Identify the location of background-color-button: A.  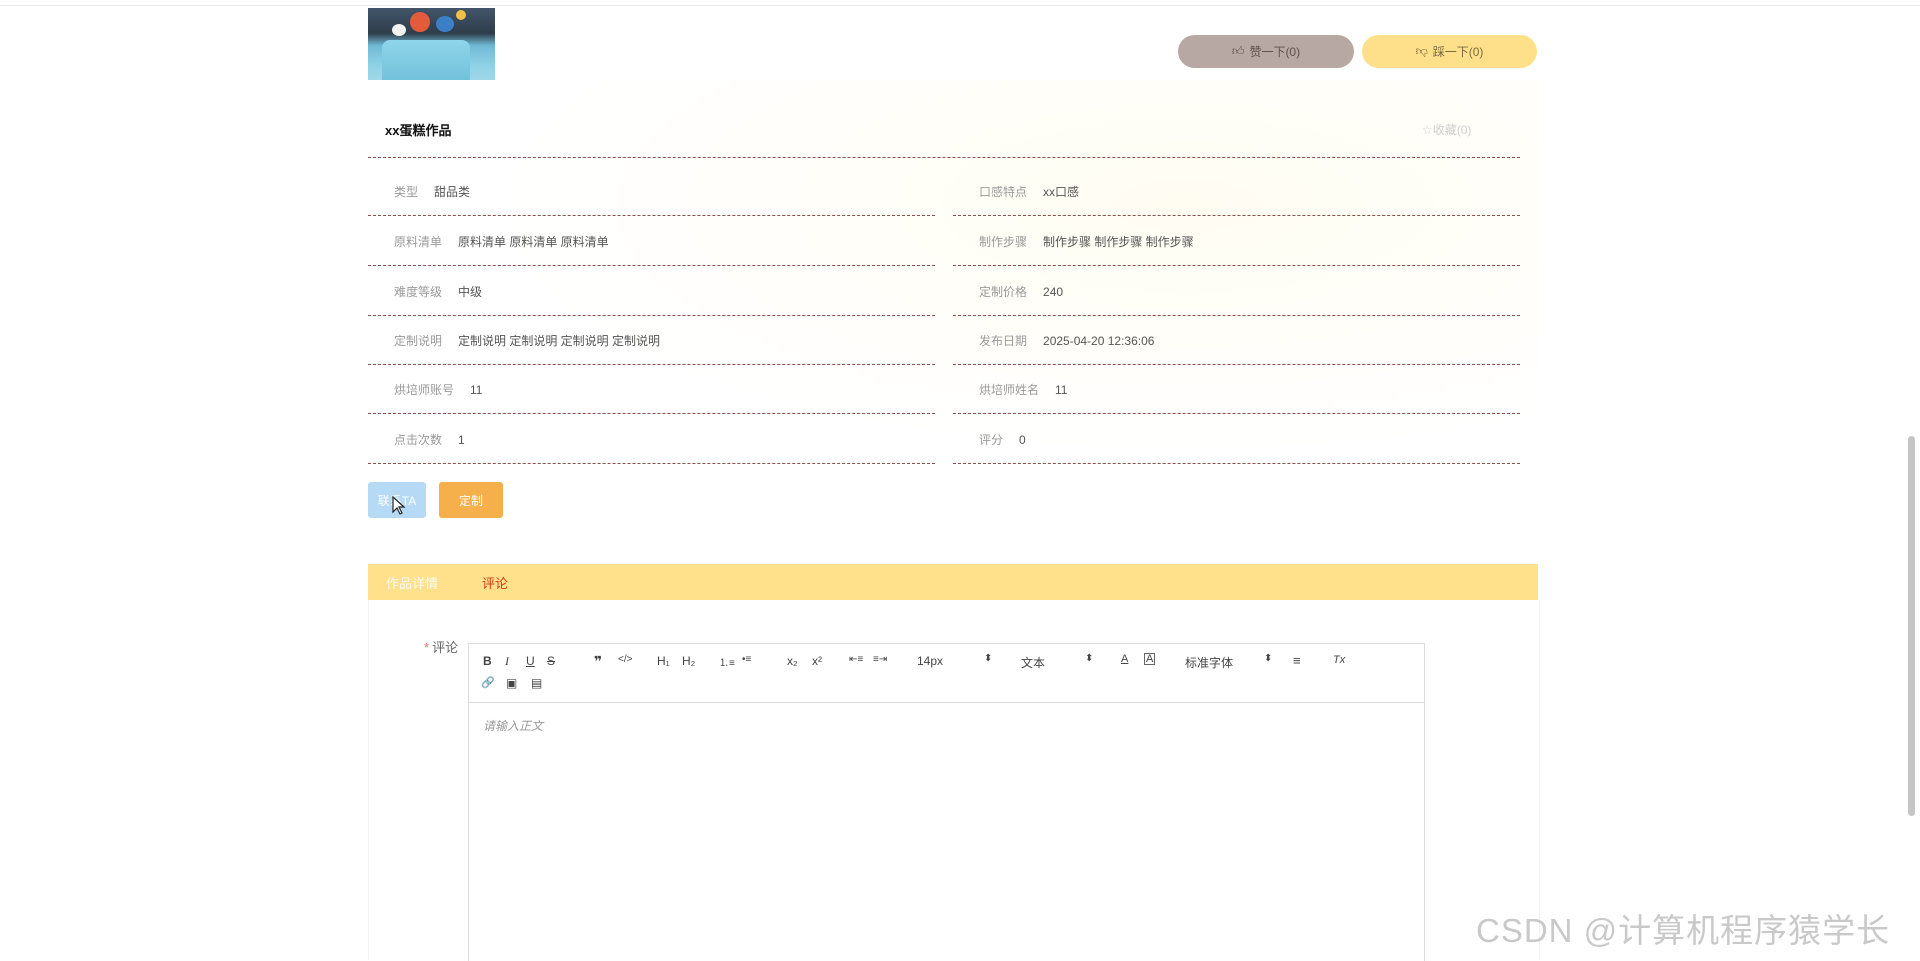
(1150, 659).